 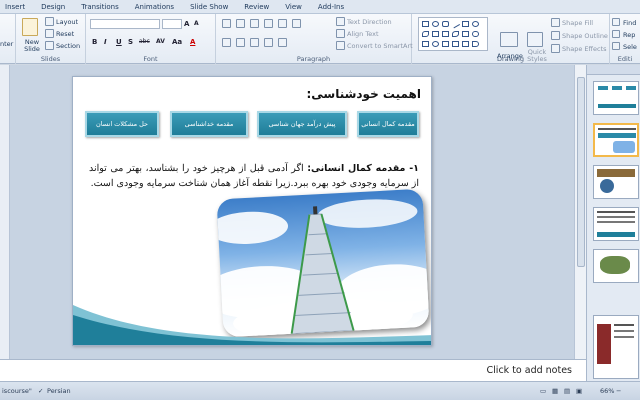 I want to click on shape-textbox-icon, so click(x=465, y=24).